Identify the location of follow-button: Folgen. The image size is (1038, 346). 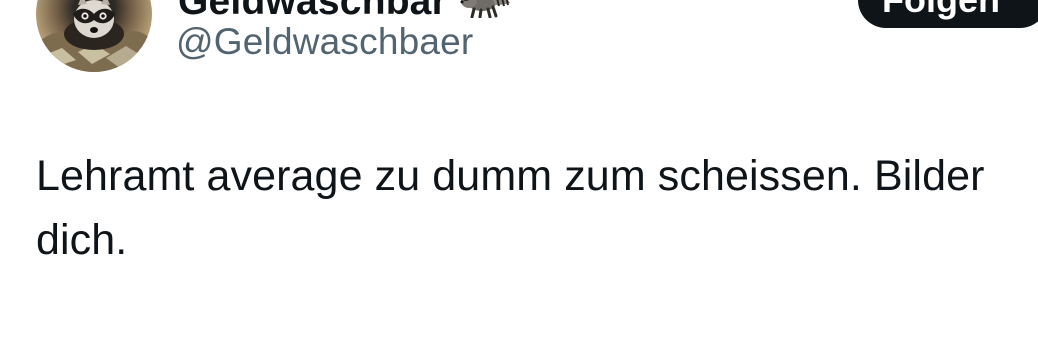
(948, 14).